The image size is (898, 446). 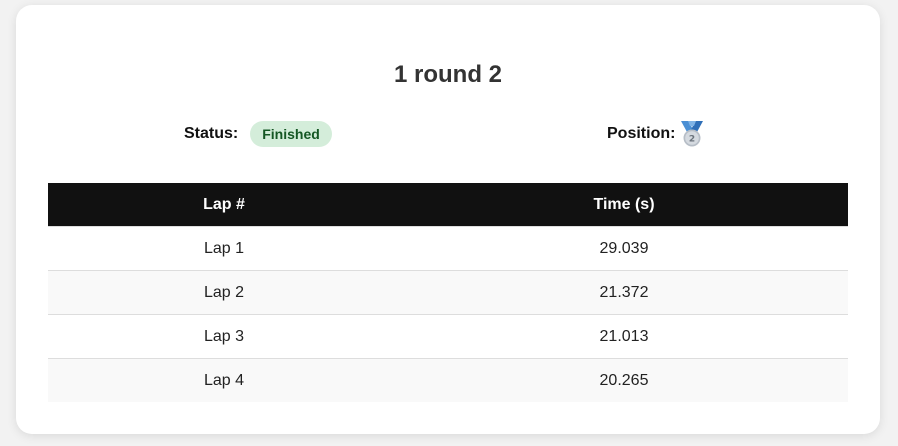 What do you see at coordinates (624, 336) in the screenshot?
I see `time-cell: 21.013` at bounding box center [624, 336].